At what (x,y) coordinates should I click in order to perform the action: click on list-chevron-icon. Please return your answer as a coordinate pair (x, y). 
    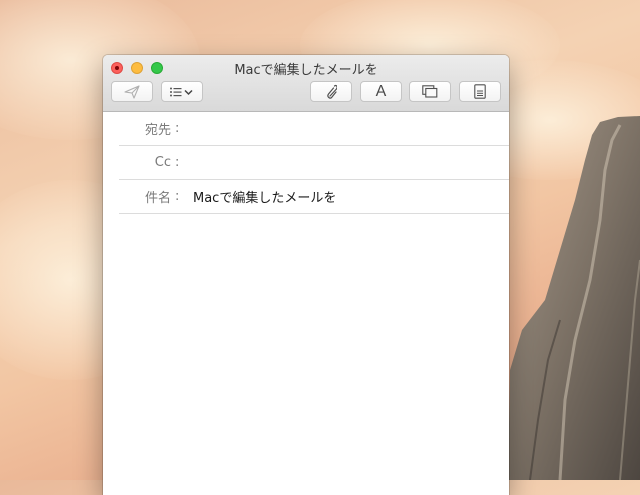
    Looking at the image, I should click on (182, 92).